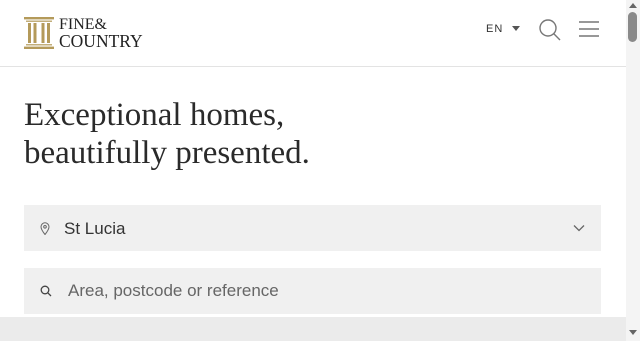 The width and height of the screenshot is (640, 341). I want to click on scrollbar-track, so click(633, 170).